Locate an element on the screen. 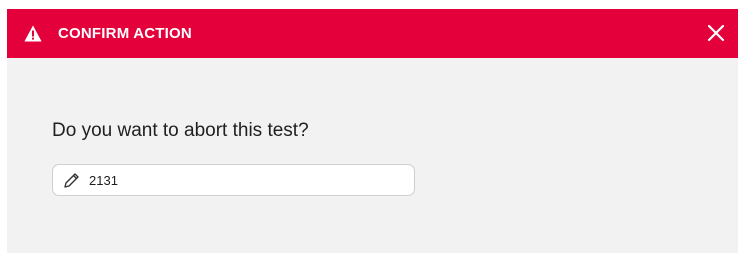 Image resolution: width=738 pixels, height=253 pixels. pencil-icon is located at coordinates (71, 180).